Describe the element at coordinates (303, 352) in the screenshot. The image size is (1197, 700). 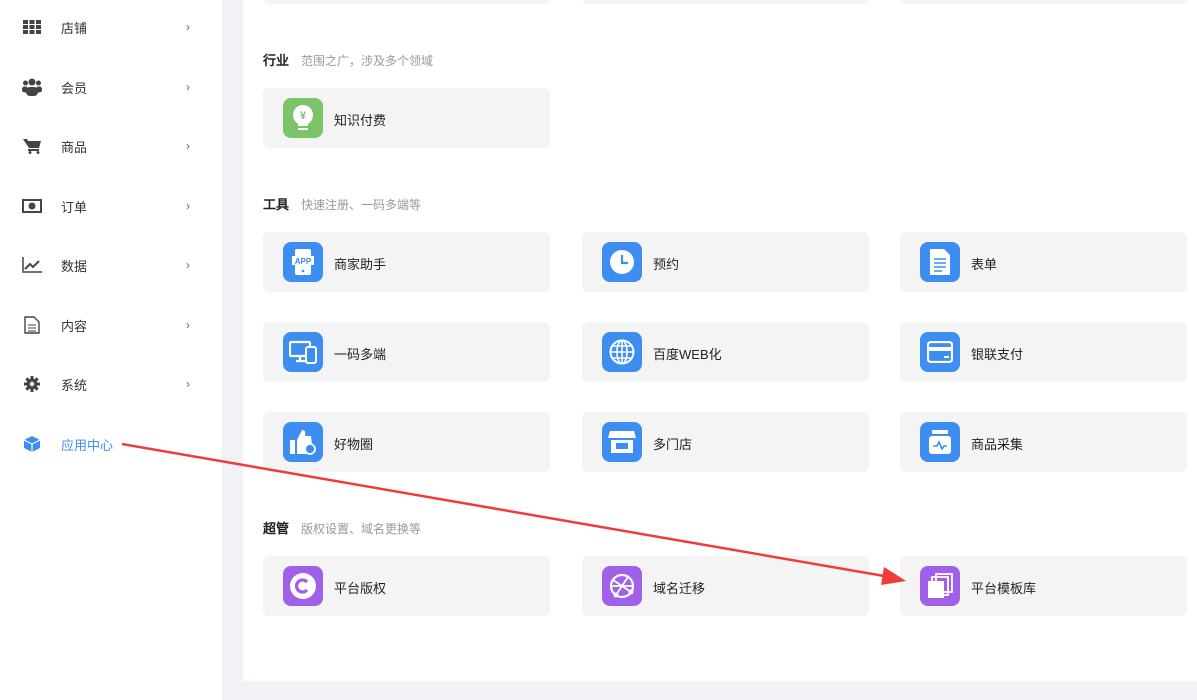
I see `devices-icon` at that location.